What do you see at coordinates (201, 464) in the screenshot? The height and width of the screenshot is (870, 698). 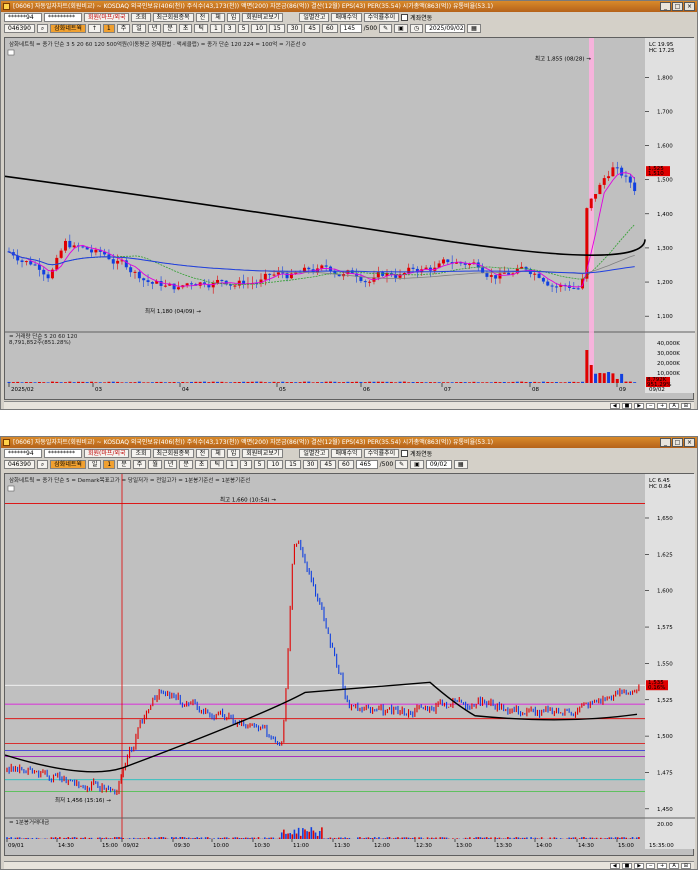 I see `period-sec-tab-2: 초` at bounding box center [201, 464].